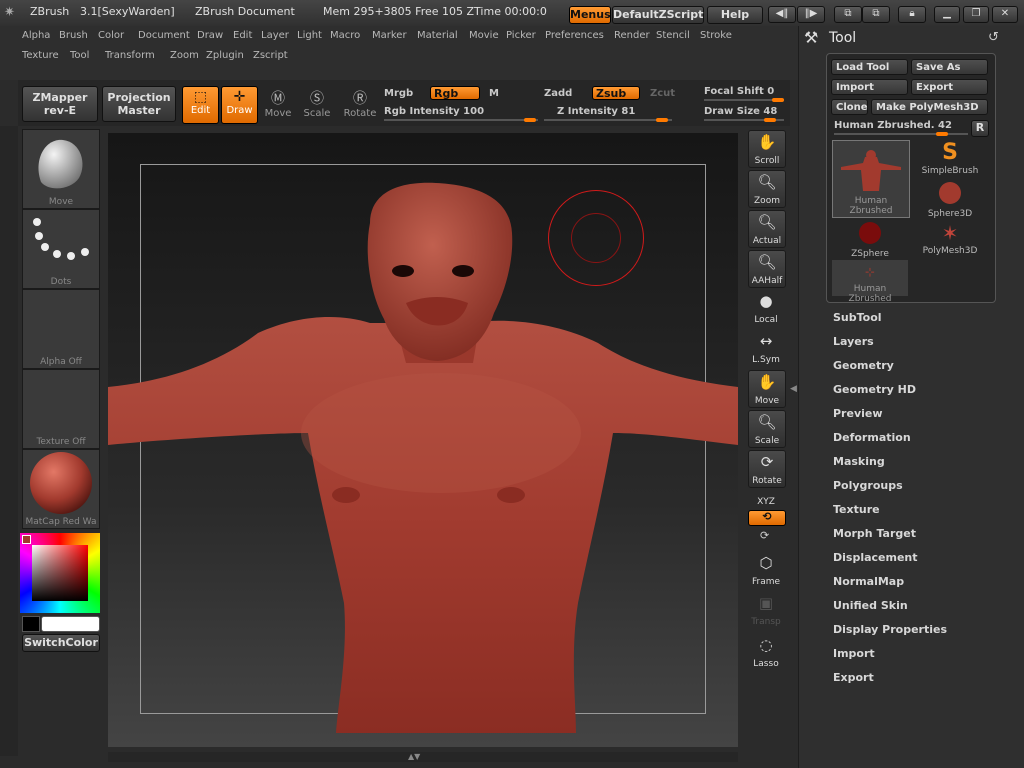 The height and width of the screenshot is (768, 1024). Describe the element at coordinates (461, 120) in the screenshot. I see `rgb-intensity-slider` at that location.